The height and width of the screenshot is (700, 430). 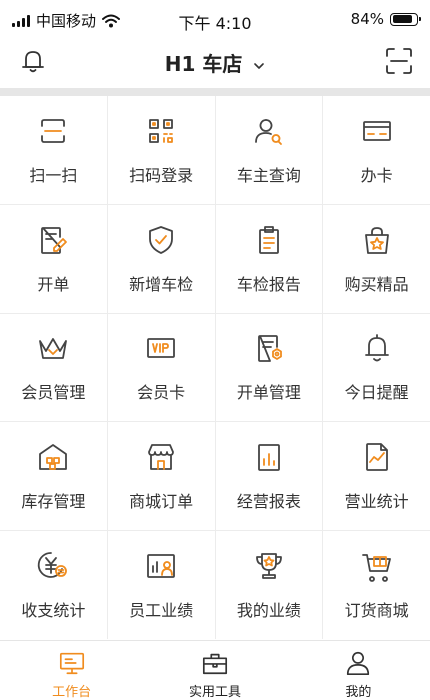 I want to click on grid-item-label: 购买精品, so click(x=376, y=284).